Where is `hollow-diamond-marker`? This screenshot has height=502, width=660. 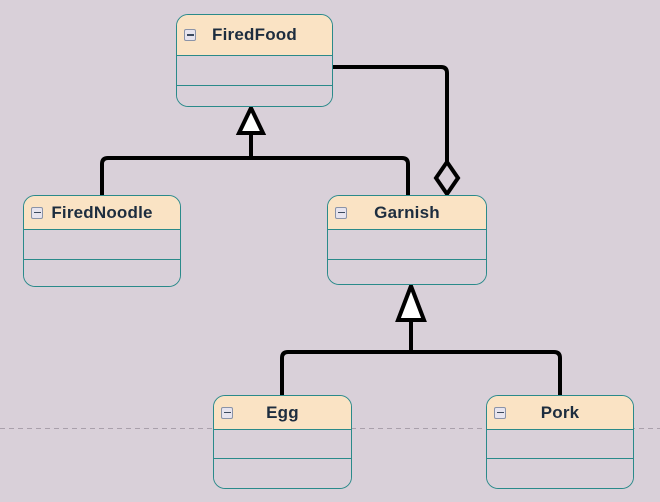
hollow-diamond-marker is located at coordinates (447, 178).